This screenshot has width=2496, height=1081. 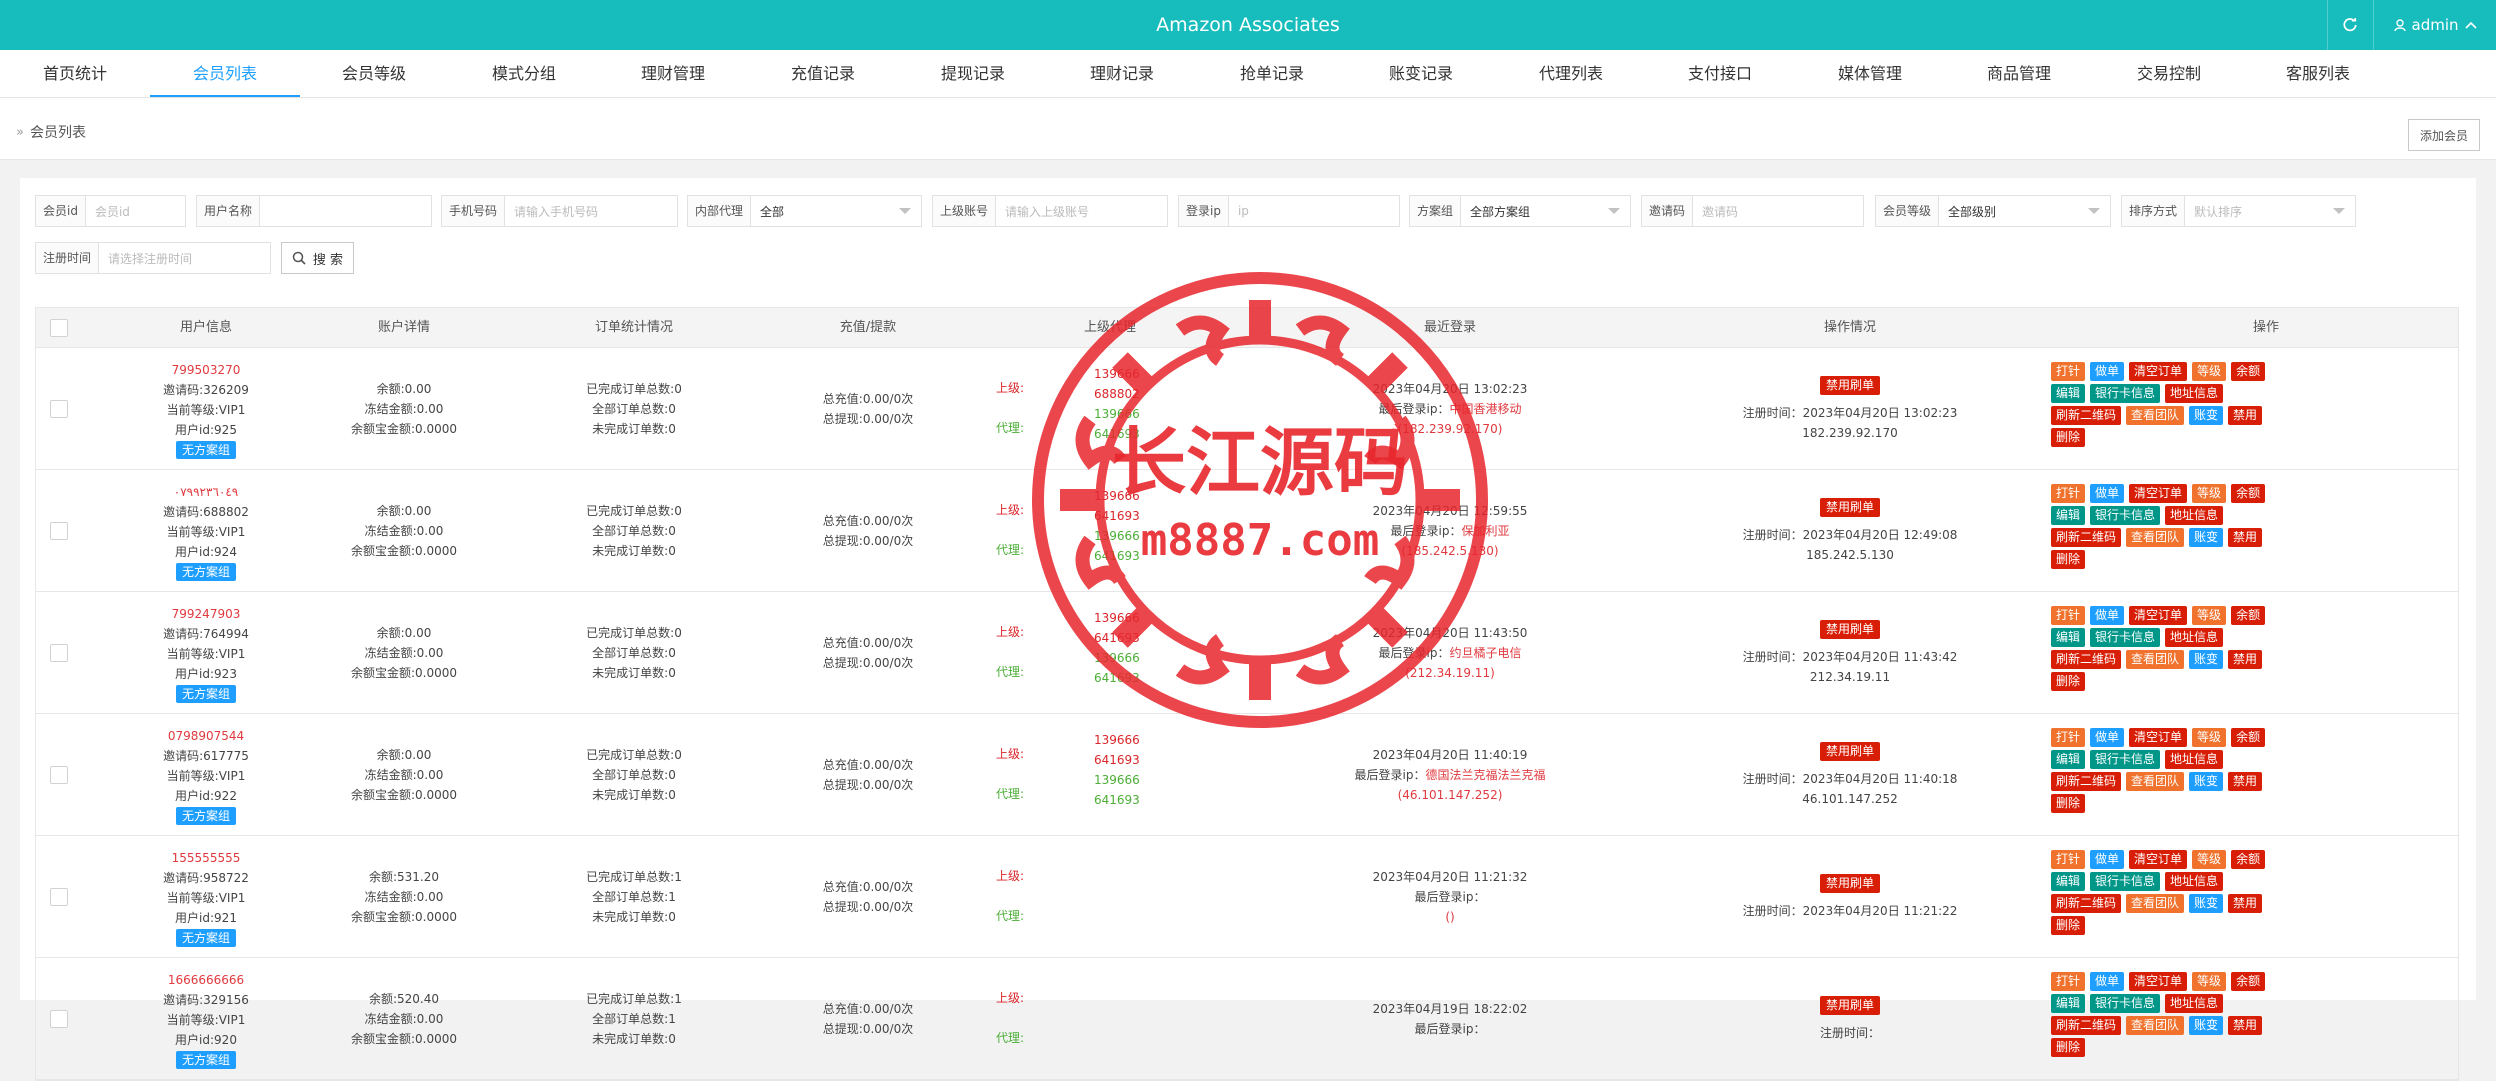 I want to click on parent-account-input: 请输入上级账号, so click(x=1081, y=211).